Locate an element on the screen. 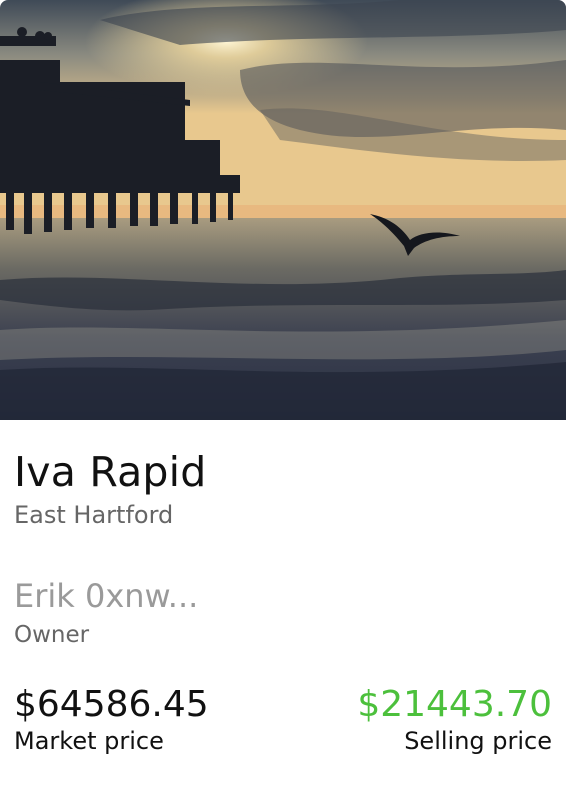 This screenshot has height=788, width=566. market-price-block: $64586.45 Market price is located at coordinates (111, 720).